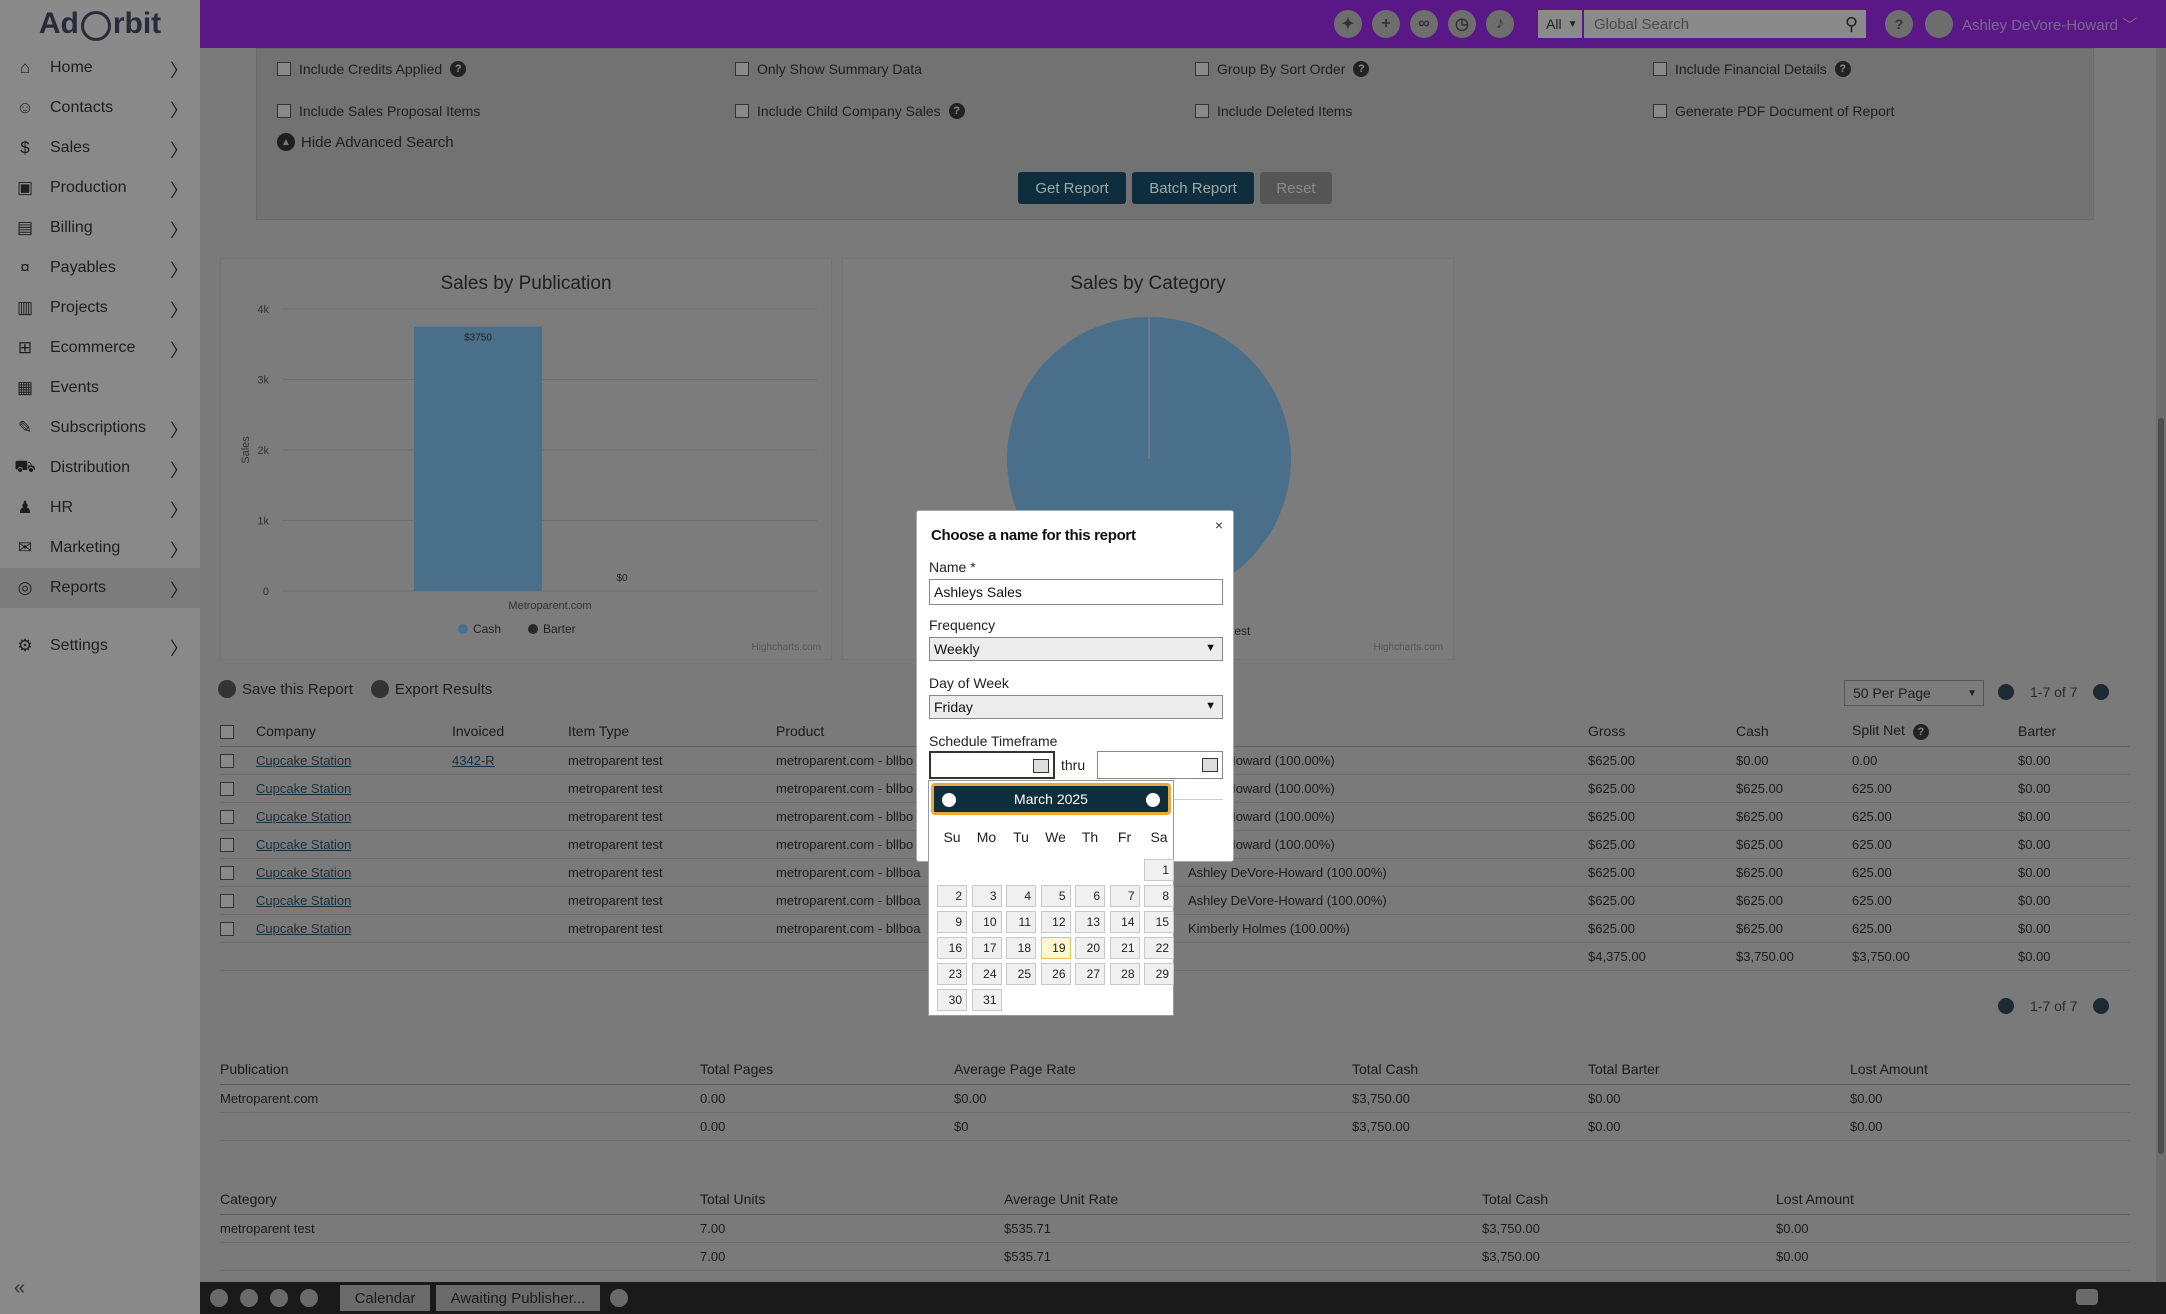 The image size is (2166, 1314). Describe the element at coordinates (1055, 922) in the screenshot. I see `day-cell: 12` at that location.